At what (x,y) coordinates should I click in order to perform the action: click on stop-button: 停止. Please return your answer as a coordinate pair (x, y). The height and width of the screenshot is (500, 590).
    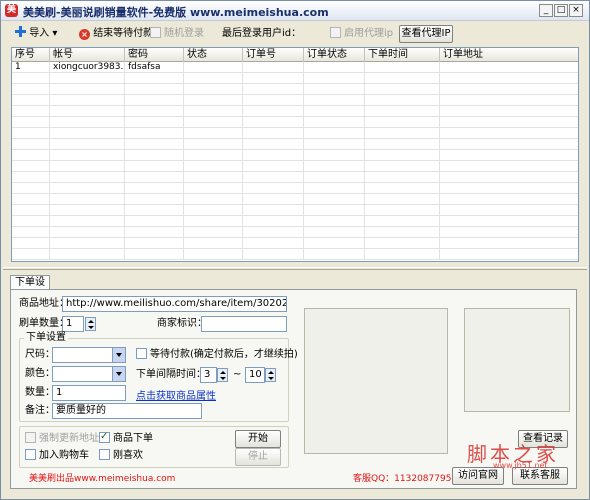
    Looking at the image, I should click on (258, 457).